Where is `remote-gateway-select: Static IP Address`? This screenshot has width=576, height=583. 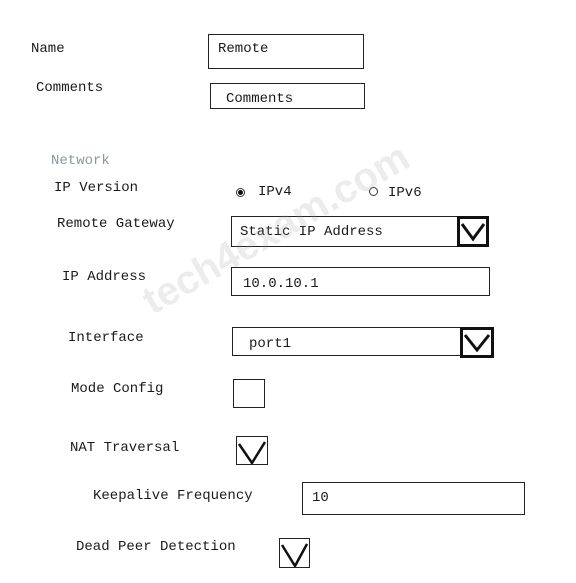 remote-gateway-select: Static IP Address is located at coordinates (345, 231).